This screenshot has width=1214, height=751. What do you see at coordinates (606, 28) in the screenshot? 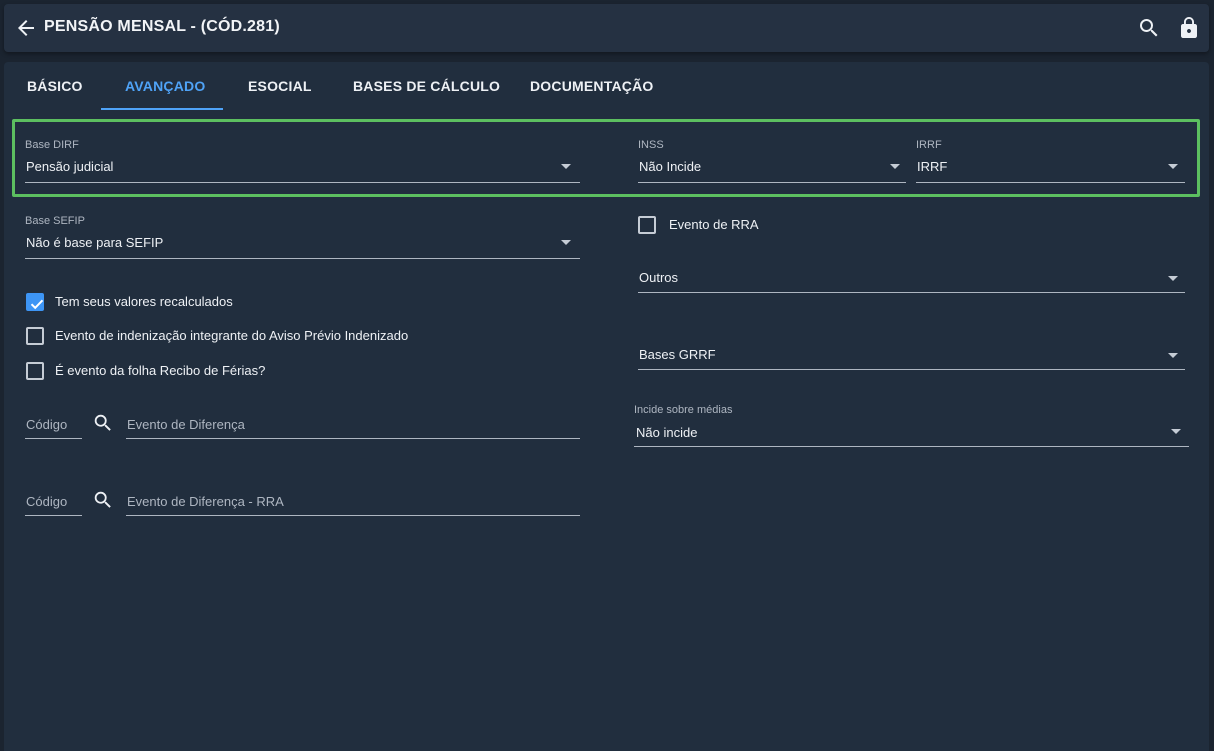
I see `app-header: PENSÃO MENSAL - (CÓD.281)` at bounding box center [606, 28].